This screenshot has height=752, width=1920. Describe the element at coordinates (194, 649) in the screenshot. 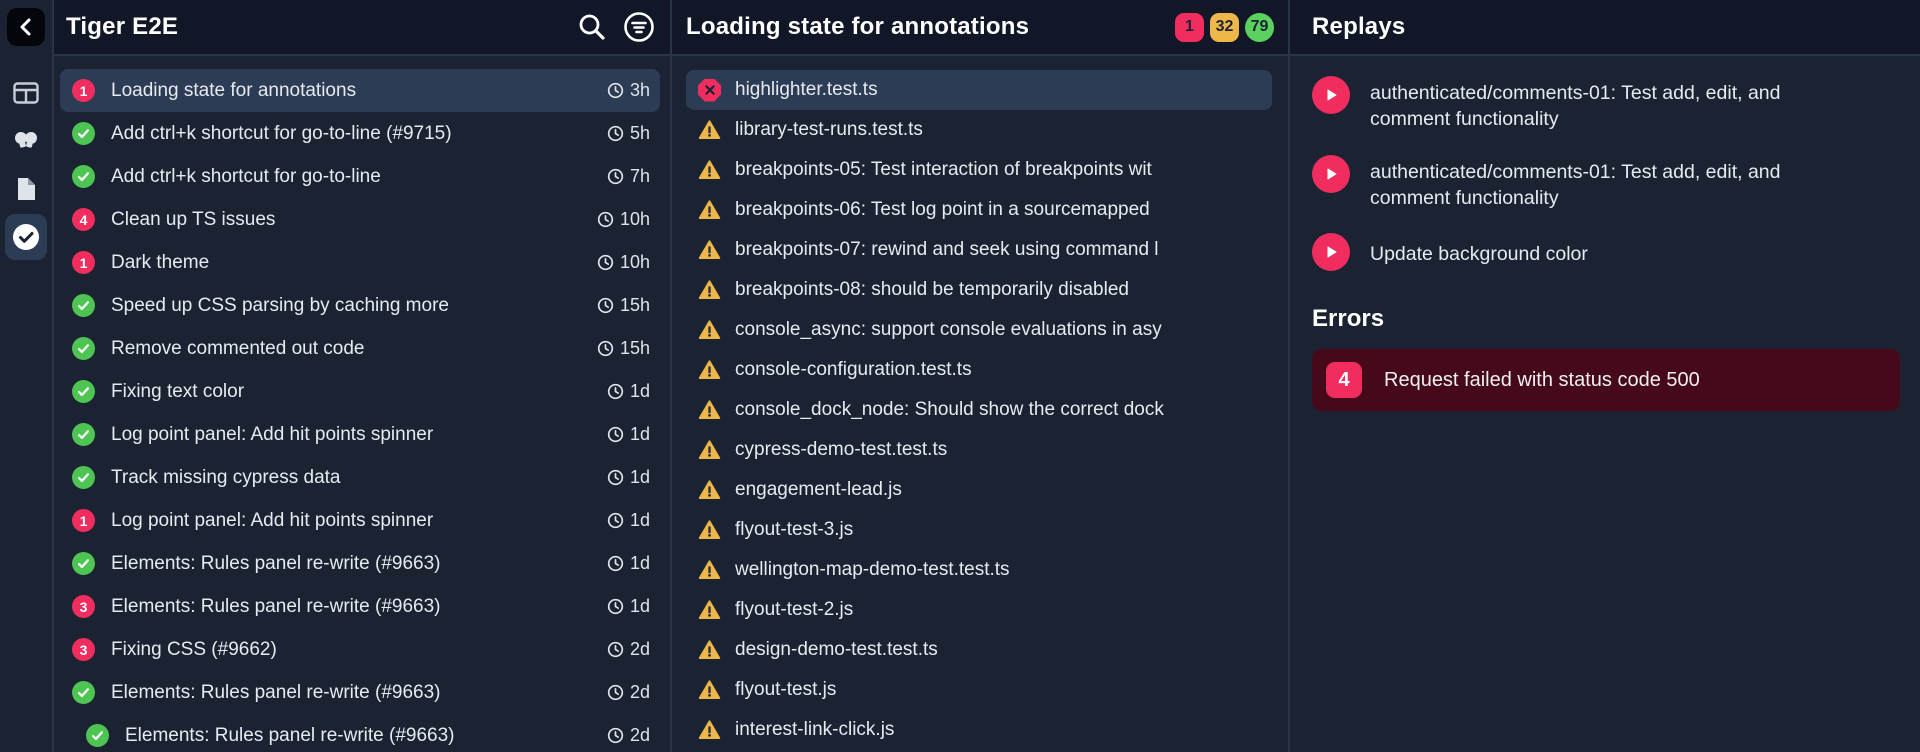

I see `task-label: Fixing CSS (#9662)` at that location.